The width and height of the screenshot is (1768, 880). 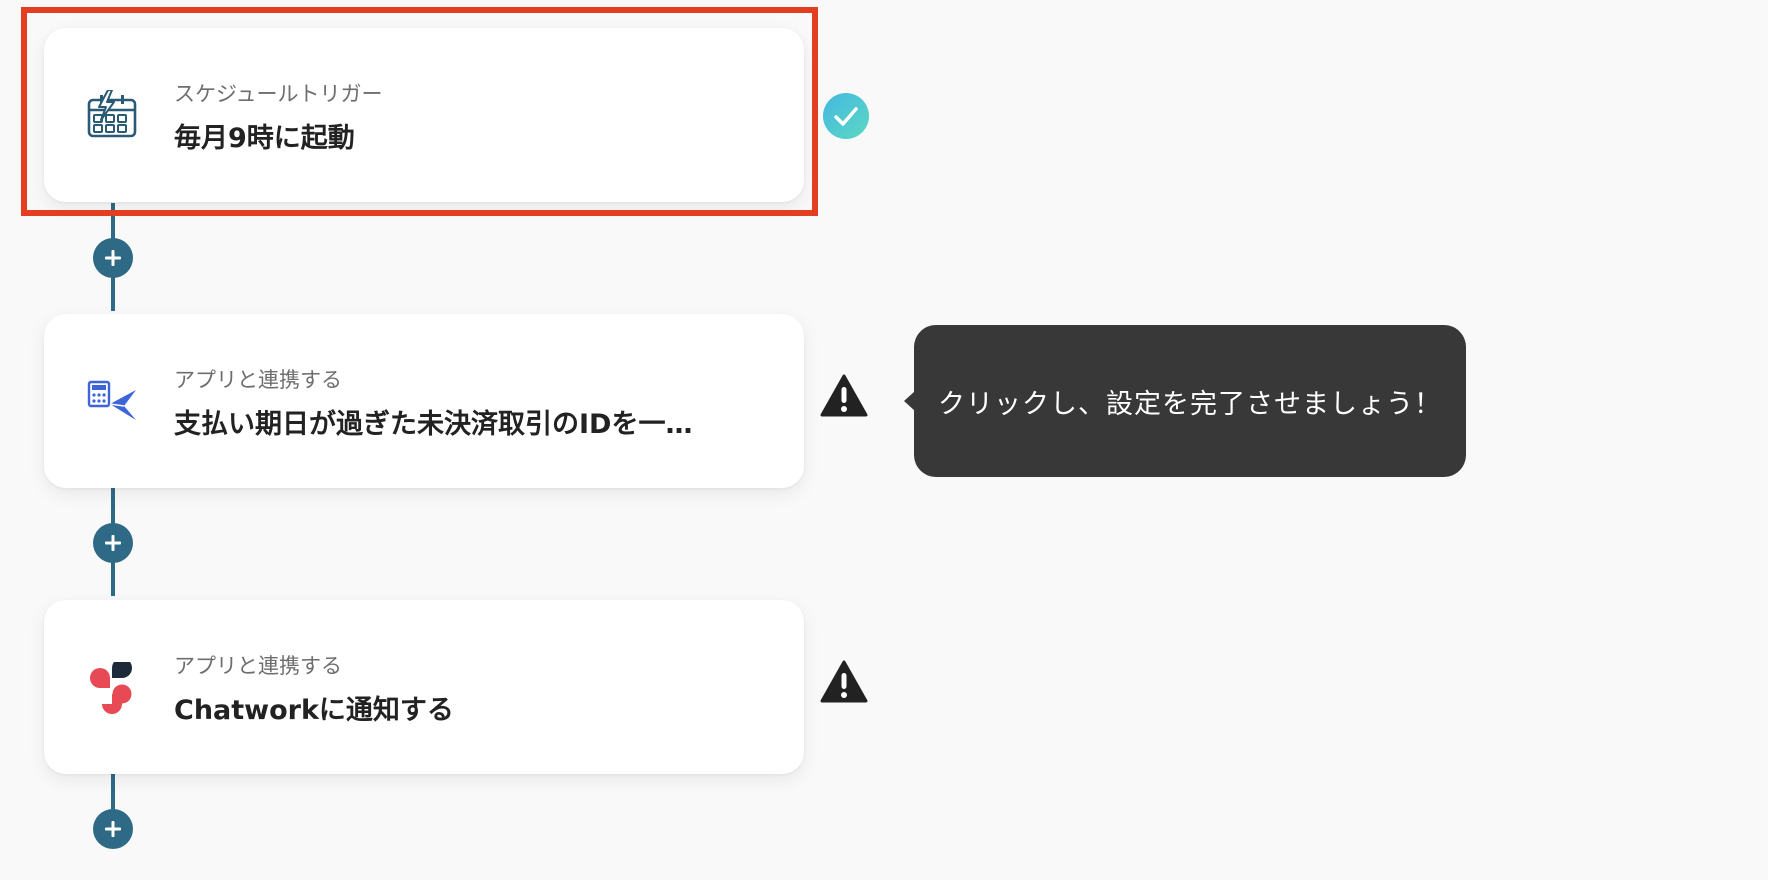 What do you see at coordinates (909, 401) in the screenshot?
I see `tooltip-arrow` at bounding box center [909, 401].